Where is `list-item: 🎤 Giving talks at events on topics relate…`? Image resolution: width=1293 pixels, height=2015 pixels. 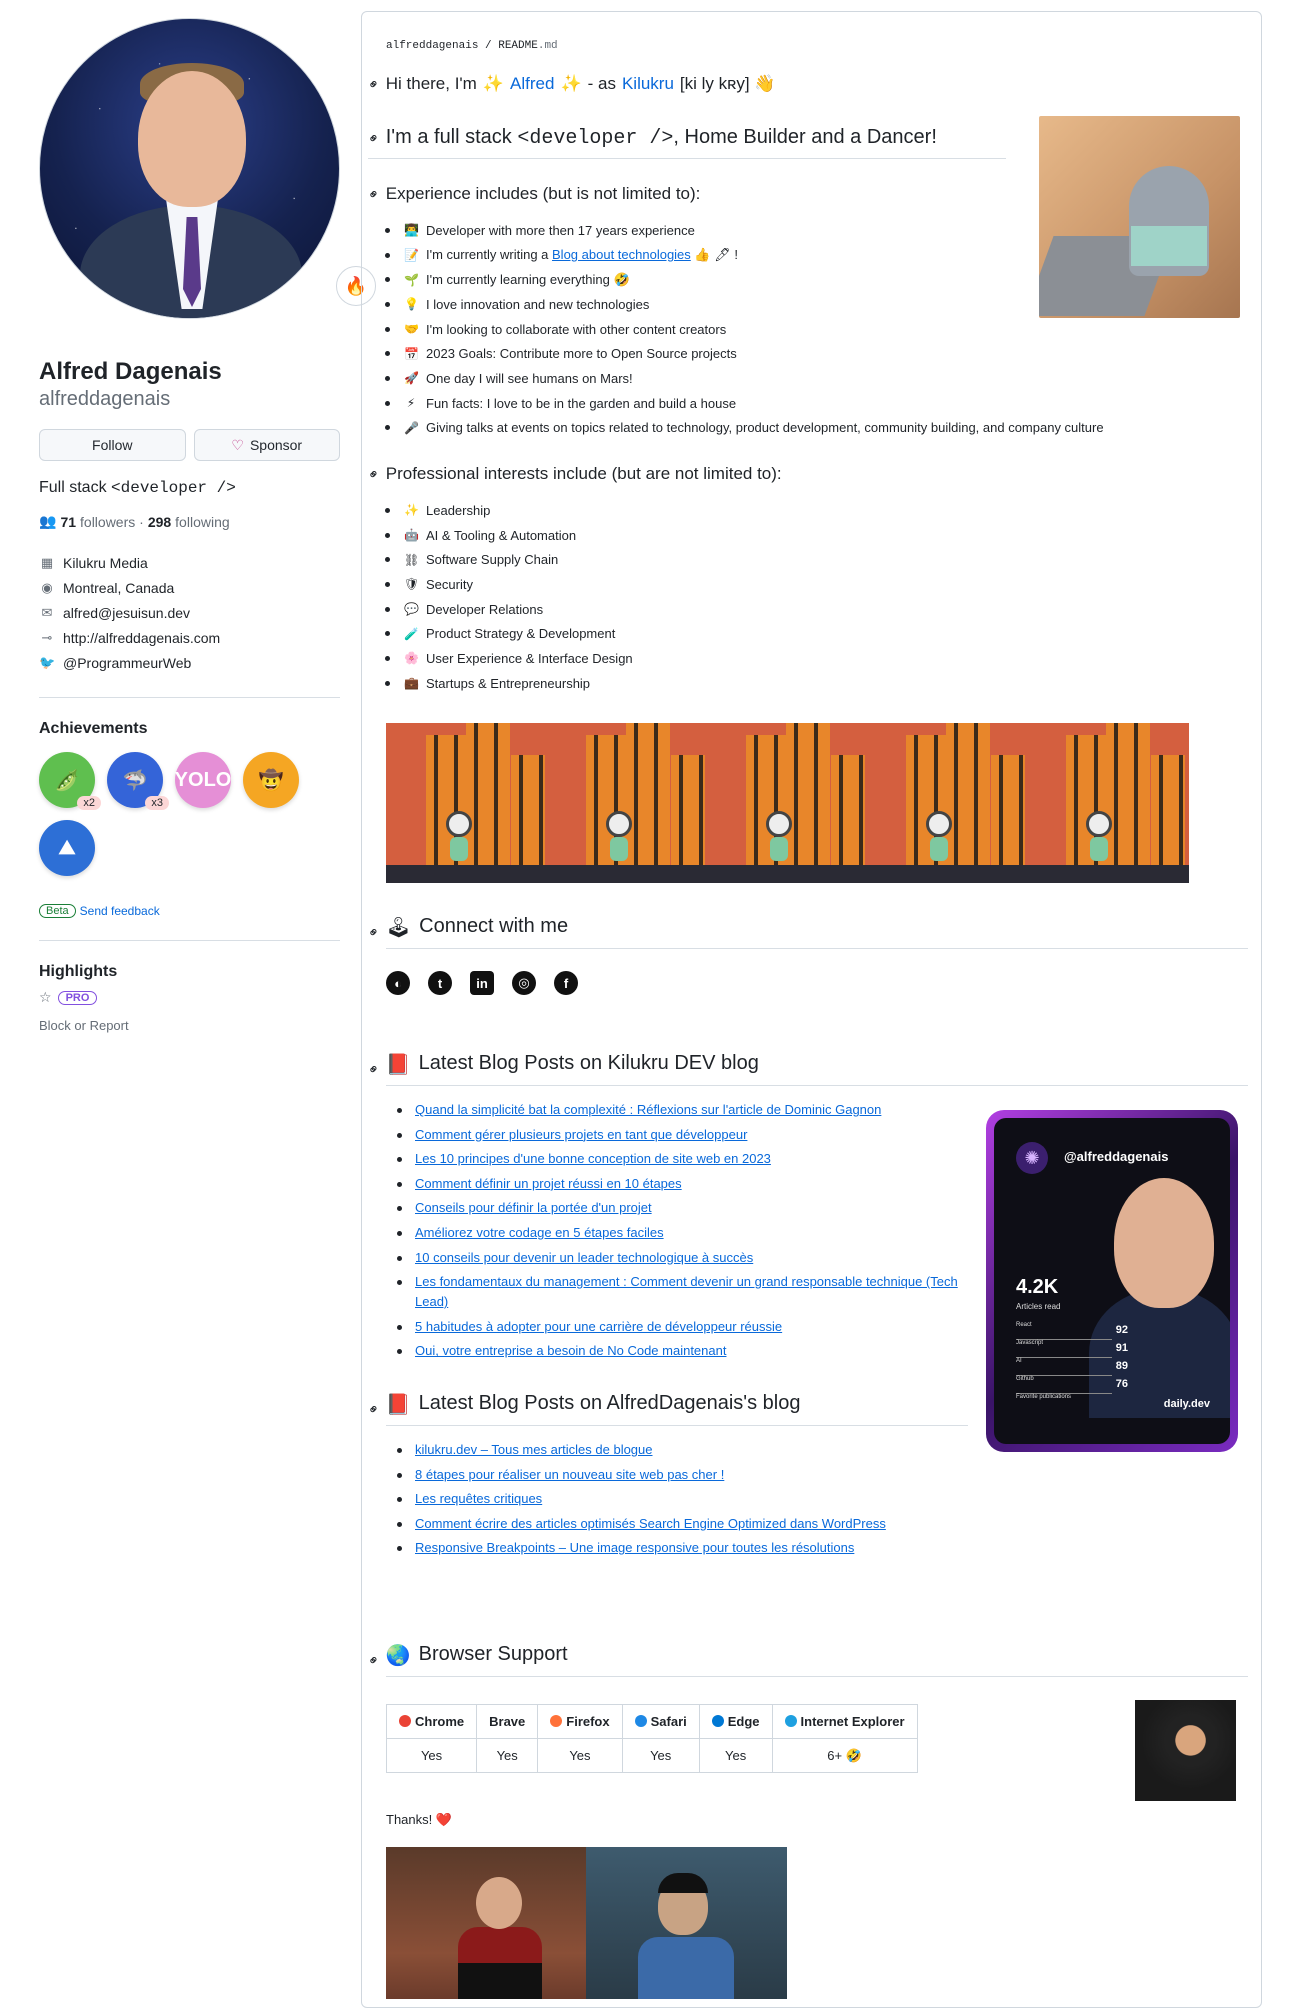
list-item: 🎤 Giving talks at events on topics relate… is located at coordinates (752, 428).